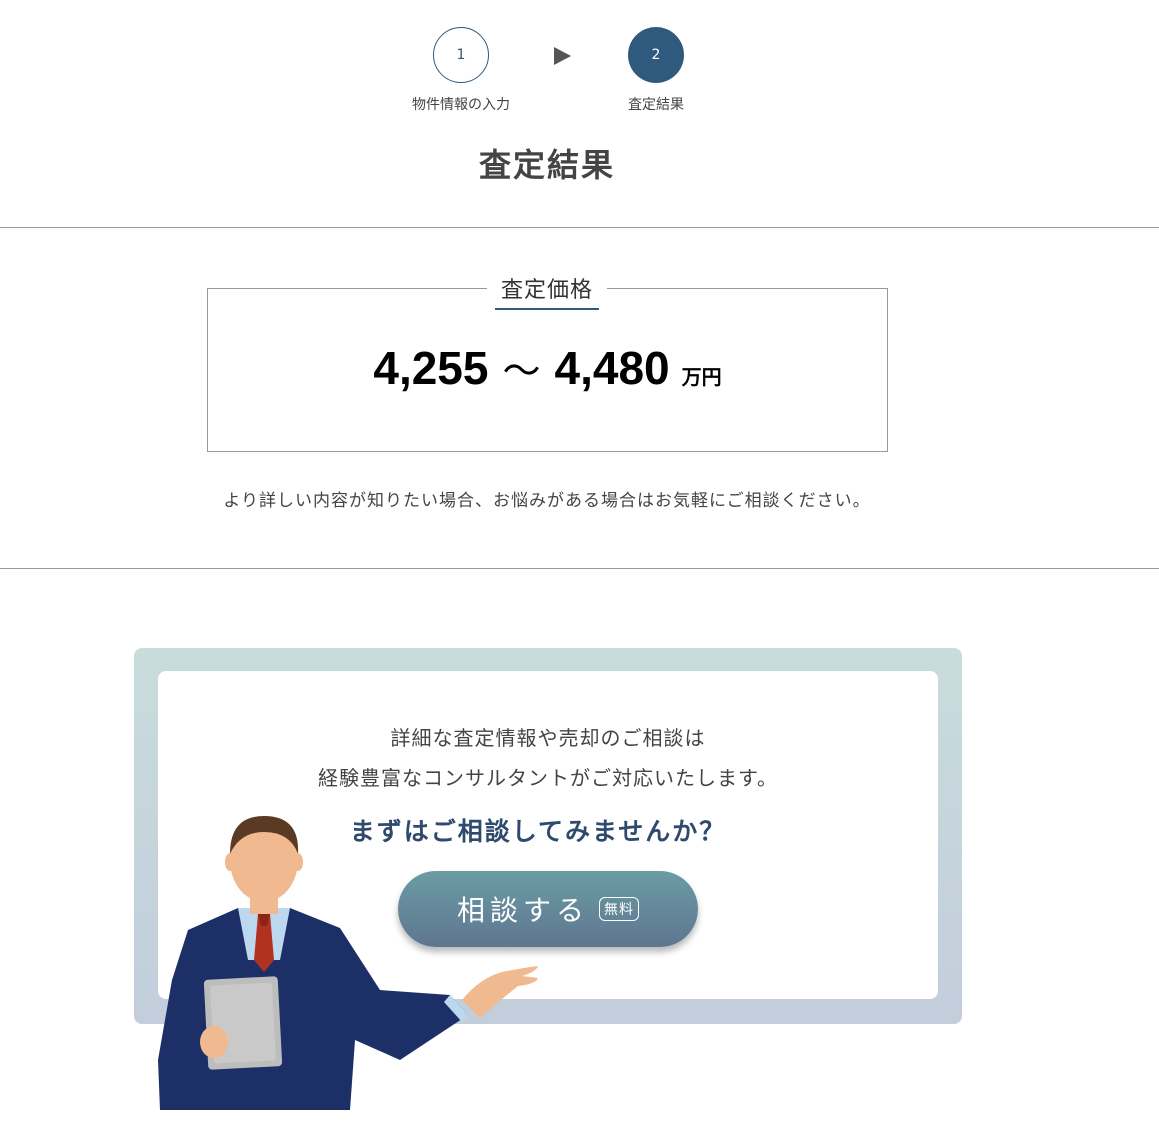  Describe the element at coordinates (656, 105) in the screenshot. I see `step-2-label: 査定結果` at that location.